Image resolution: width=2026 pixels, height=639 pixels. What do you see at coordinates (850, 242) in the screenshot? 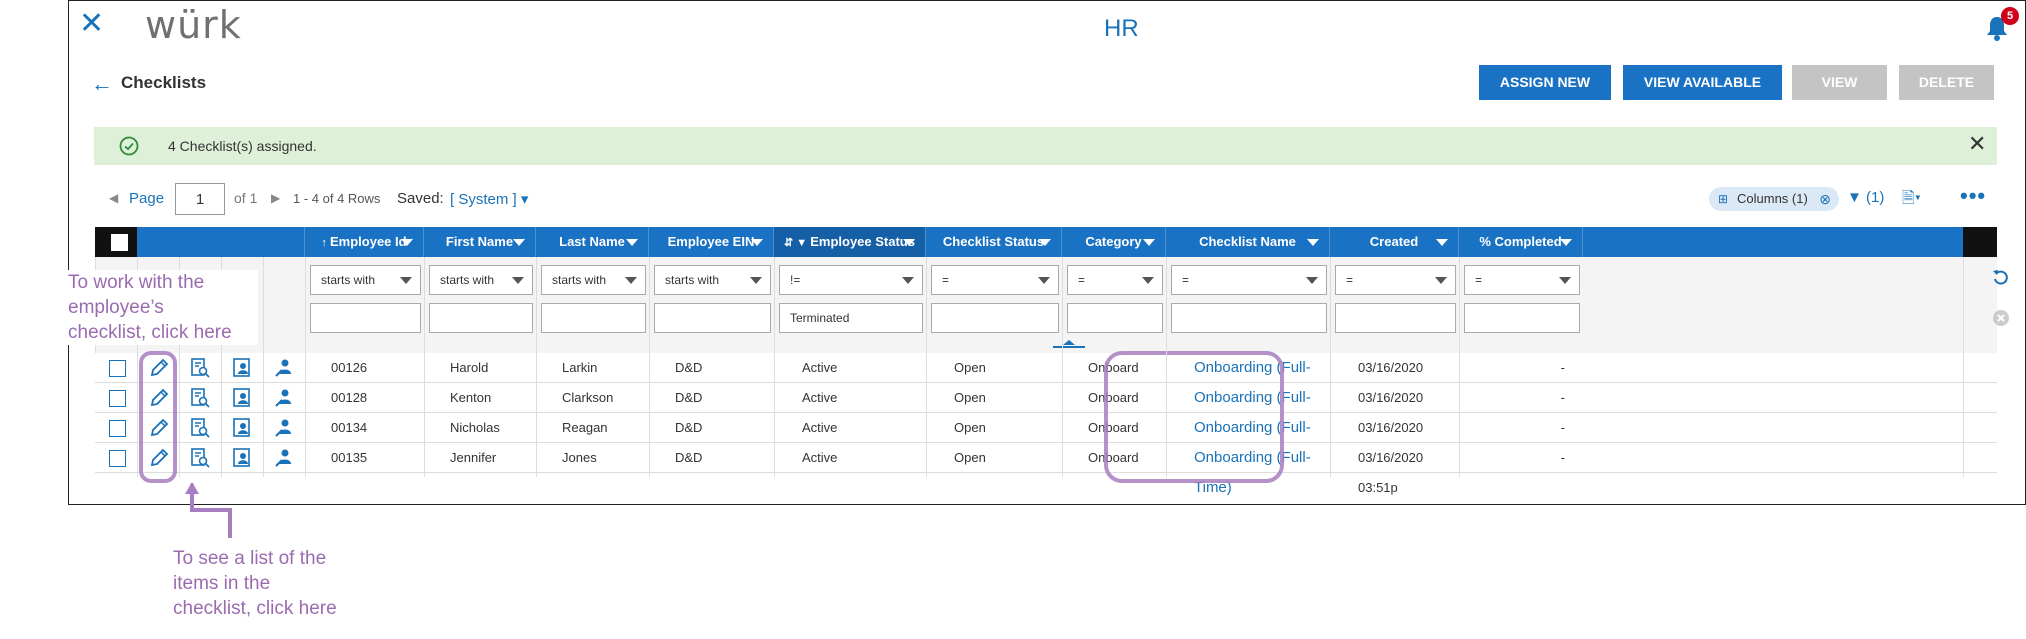
I see `column-header: ⇵ ▼ Employee Status` at bounding box center [850, 242].